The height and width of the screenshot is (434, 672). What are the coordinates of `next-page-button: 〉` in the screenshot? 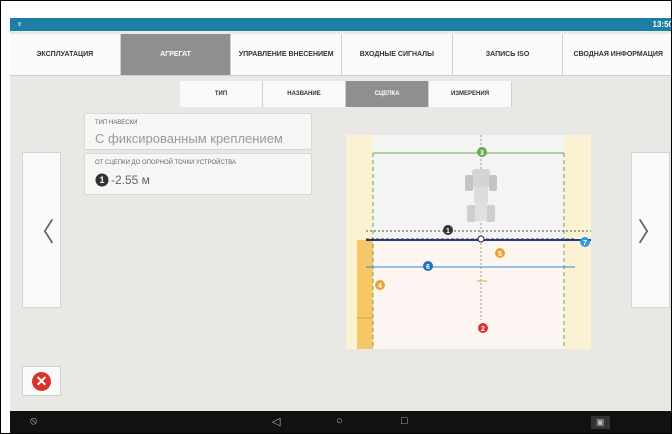 It's located at (650, 230).